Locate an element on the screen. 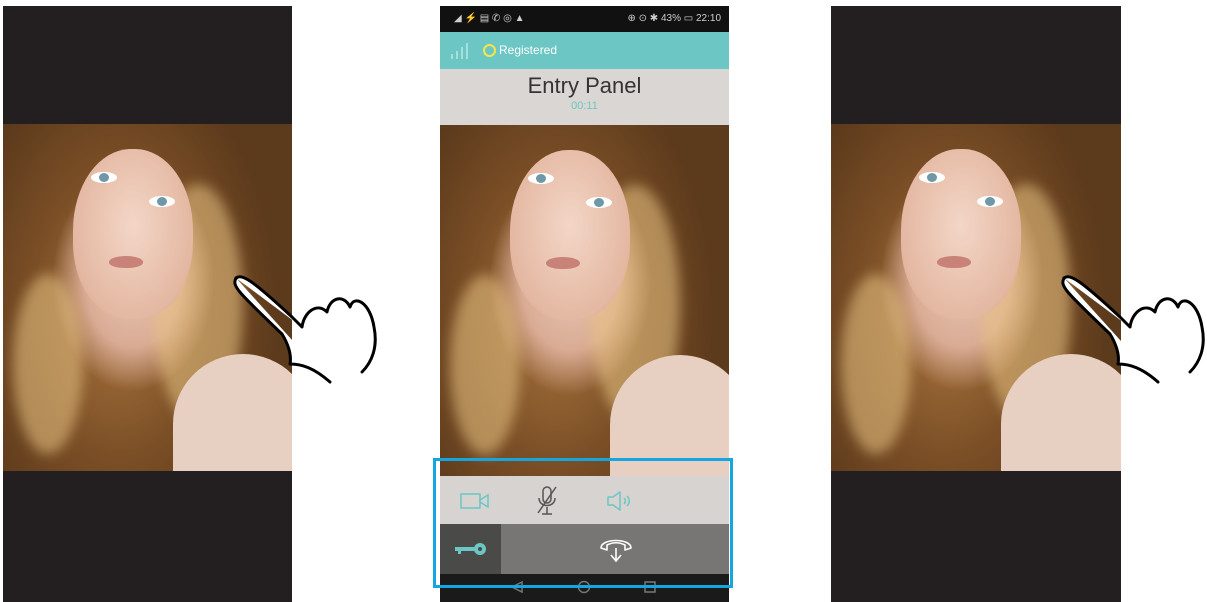 Image resolution: width=1207 pixels, height=602 pixels. status-right-info: ⊕ ⊙ ✱ 43% ▭ 22:10 is located at coordinates (674, 18).